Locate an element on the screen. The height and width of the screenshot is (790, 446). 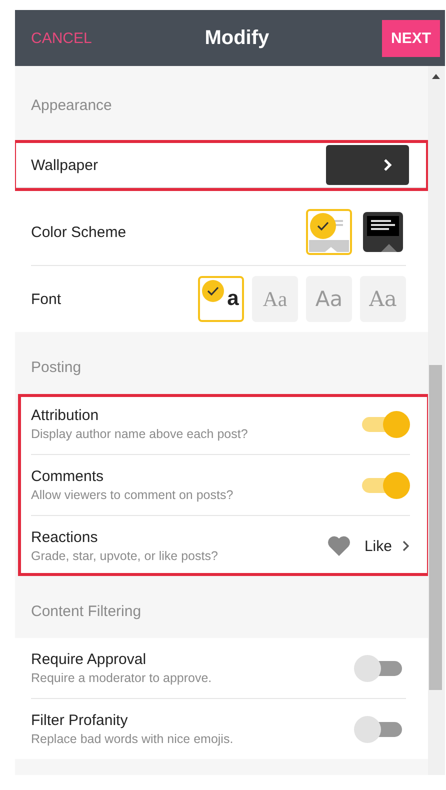
setting-label: Attribution is located at coordinates (65, 415).